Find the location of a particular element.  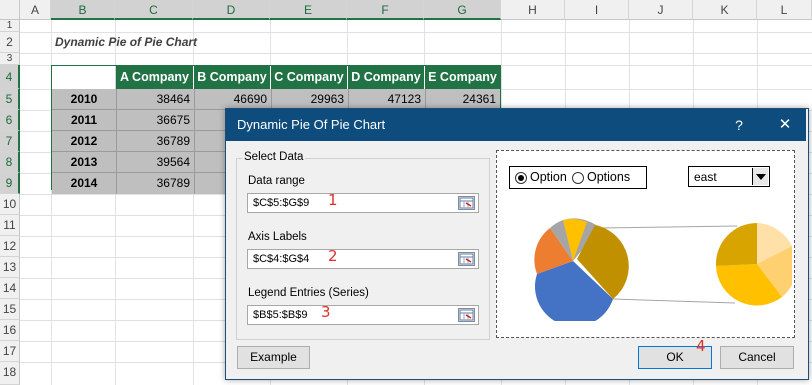

option-radio-selected is located at coordinates (521, 178).